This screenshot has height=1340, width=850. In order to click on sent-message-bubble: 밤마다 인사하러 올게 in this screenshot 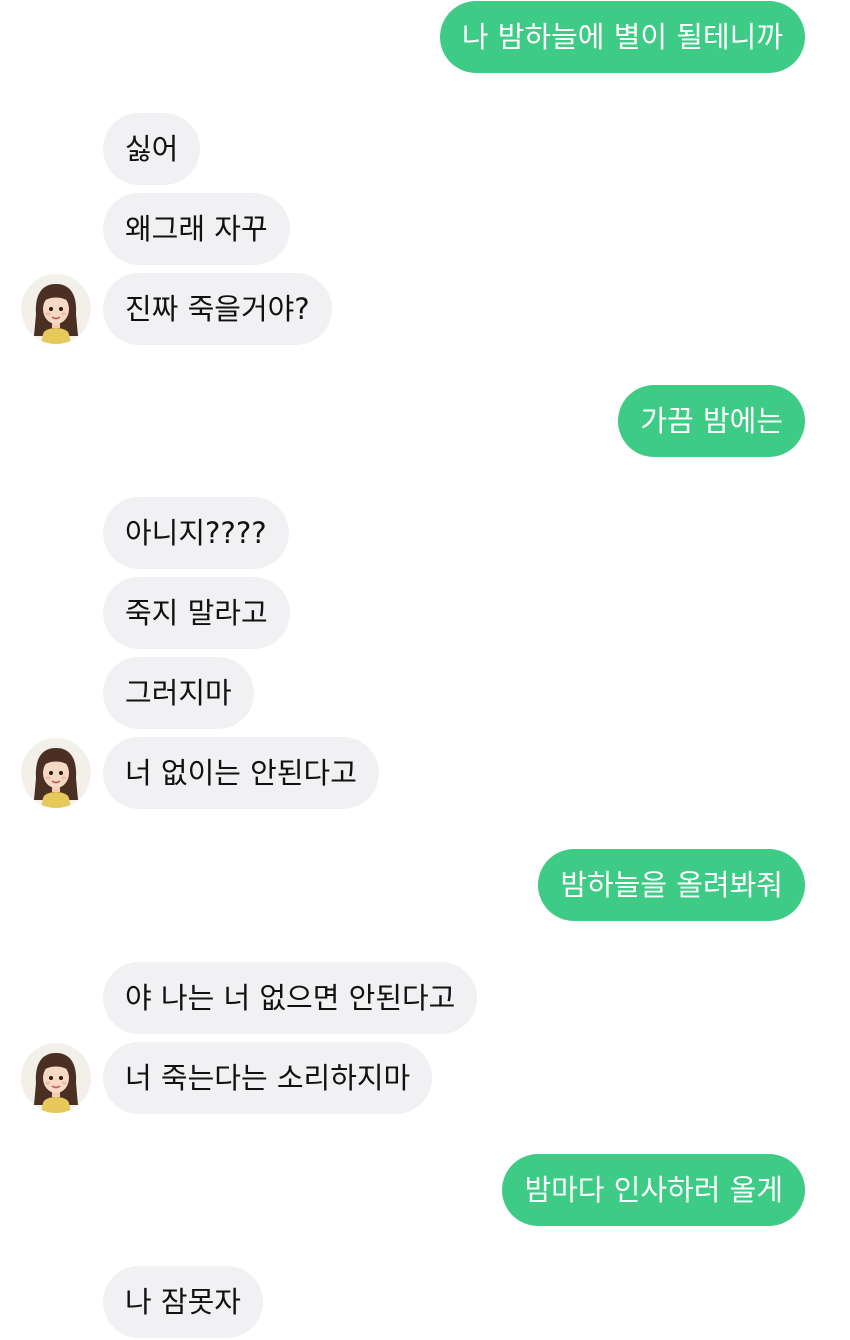, I will do `click(653, 1190)`.